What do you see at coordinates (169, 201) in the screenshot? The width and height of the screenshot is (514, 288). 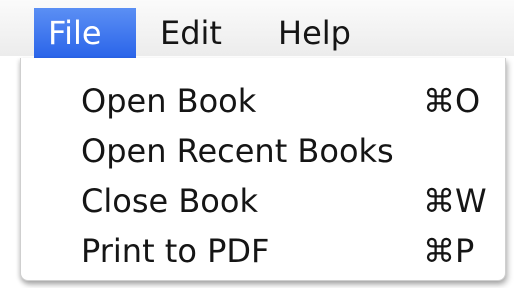 I see `menu-item-label: Close Book` at bounding box center [169, 201].